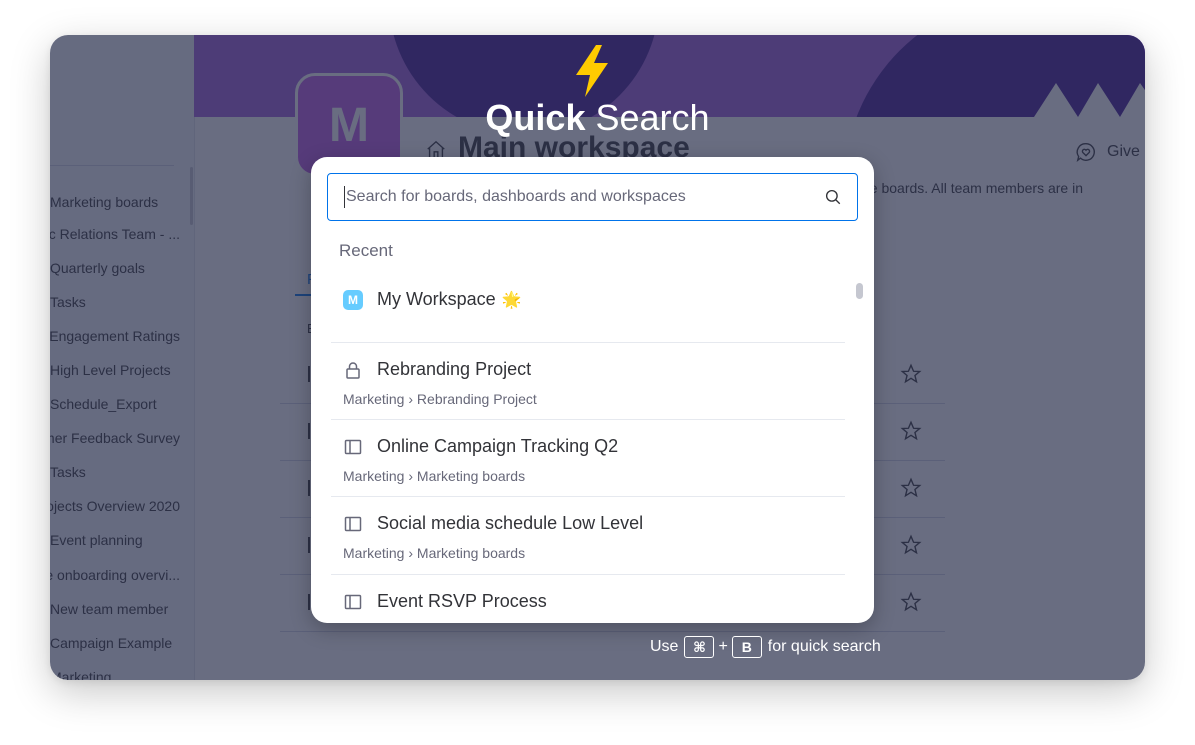 This screenshot has height=745, width=1195. I want to click on search-field, so click(592, 197).